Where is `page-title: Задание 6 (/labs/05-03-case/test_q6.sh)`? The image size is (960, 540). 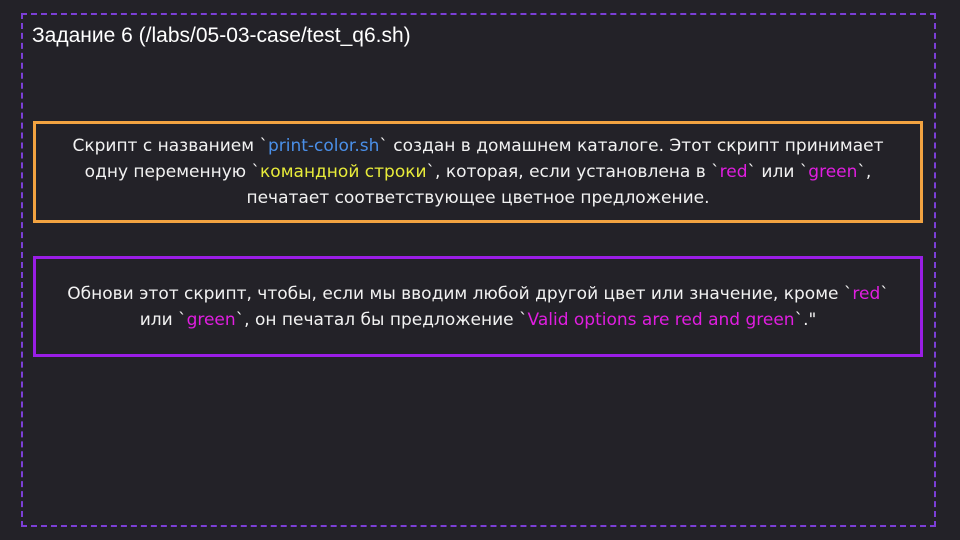
page-title: Задание 6 (/labs/05-03-case/test_q6.sh) is located at coordinates (221, 35).